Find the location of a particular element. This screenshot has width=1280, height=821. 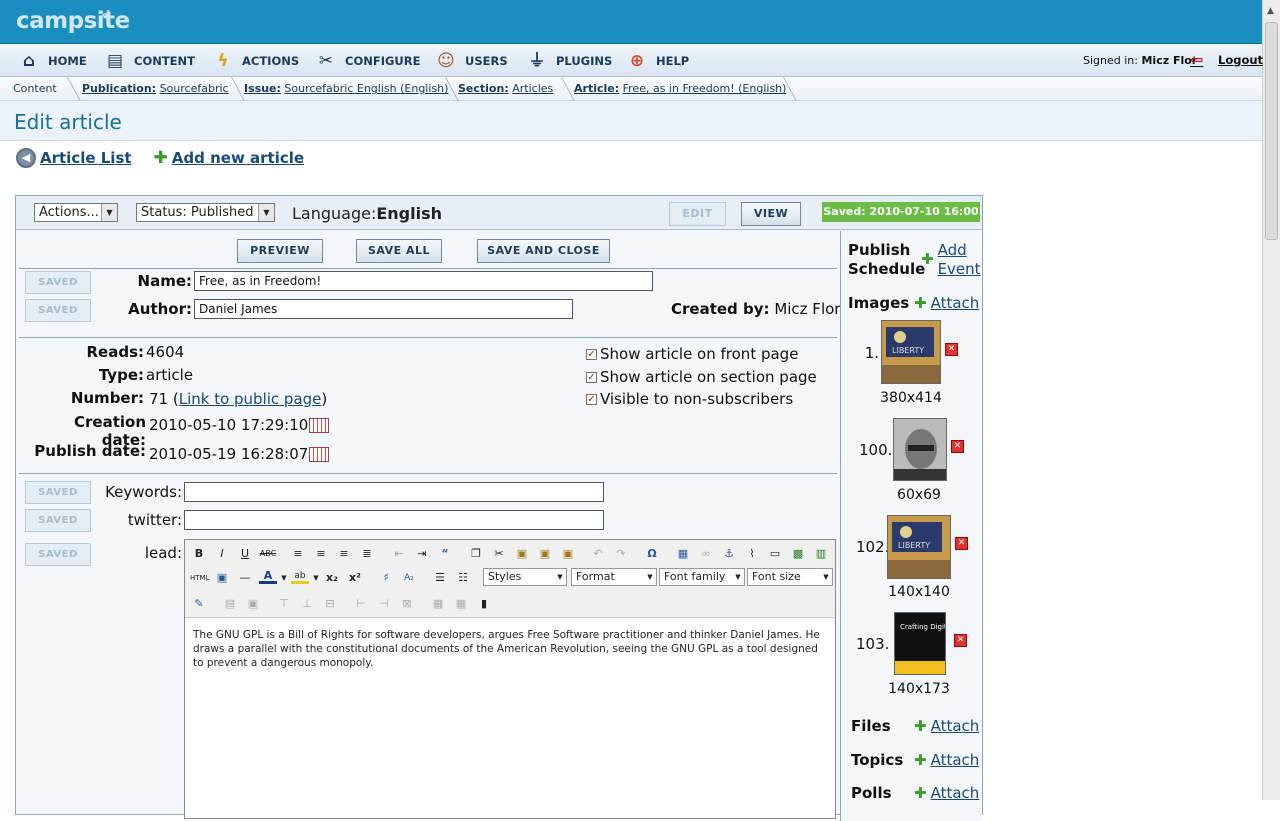

breadcrumb-article: Article: Free, as in Freedom! (English) is located at coordinates (680, 88).